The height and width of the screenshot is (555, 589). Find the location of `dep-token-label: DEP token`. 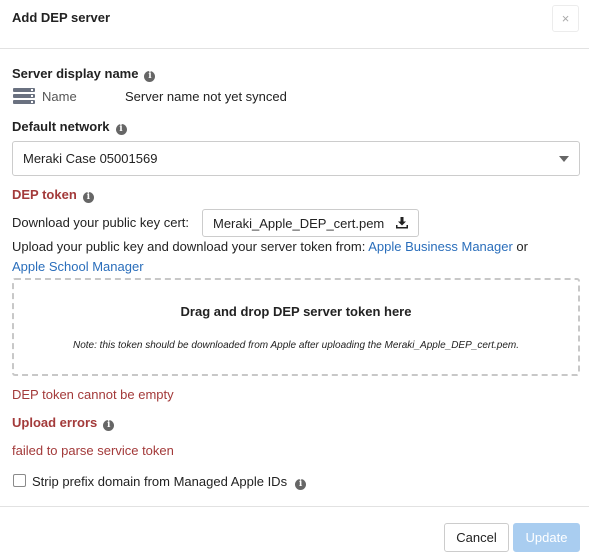

dep-token-label: DEP token is located at coordinates (44, 194).